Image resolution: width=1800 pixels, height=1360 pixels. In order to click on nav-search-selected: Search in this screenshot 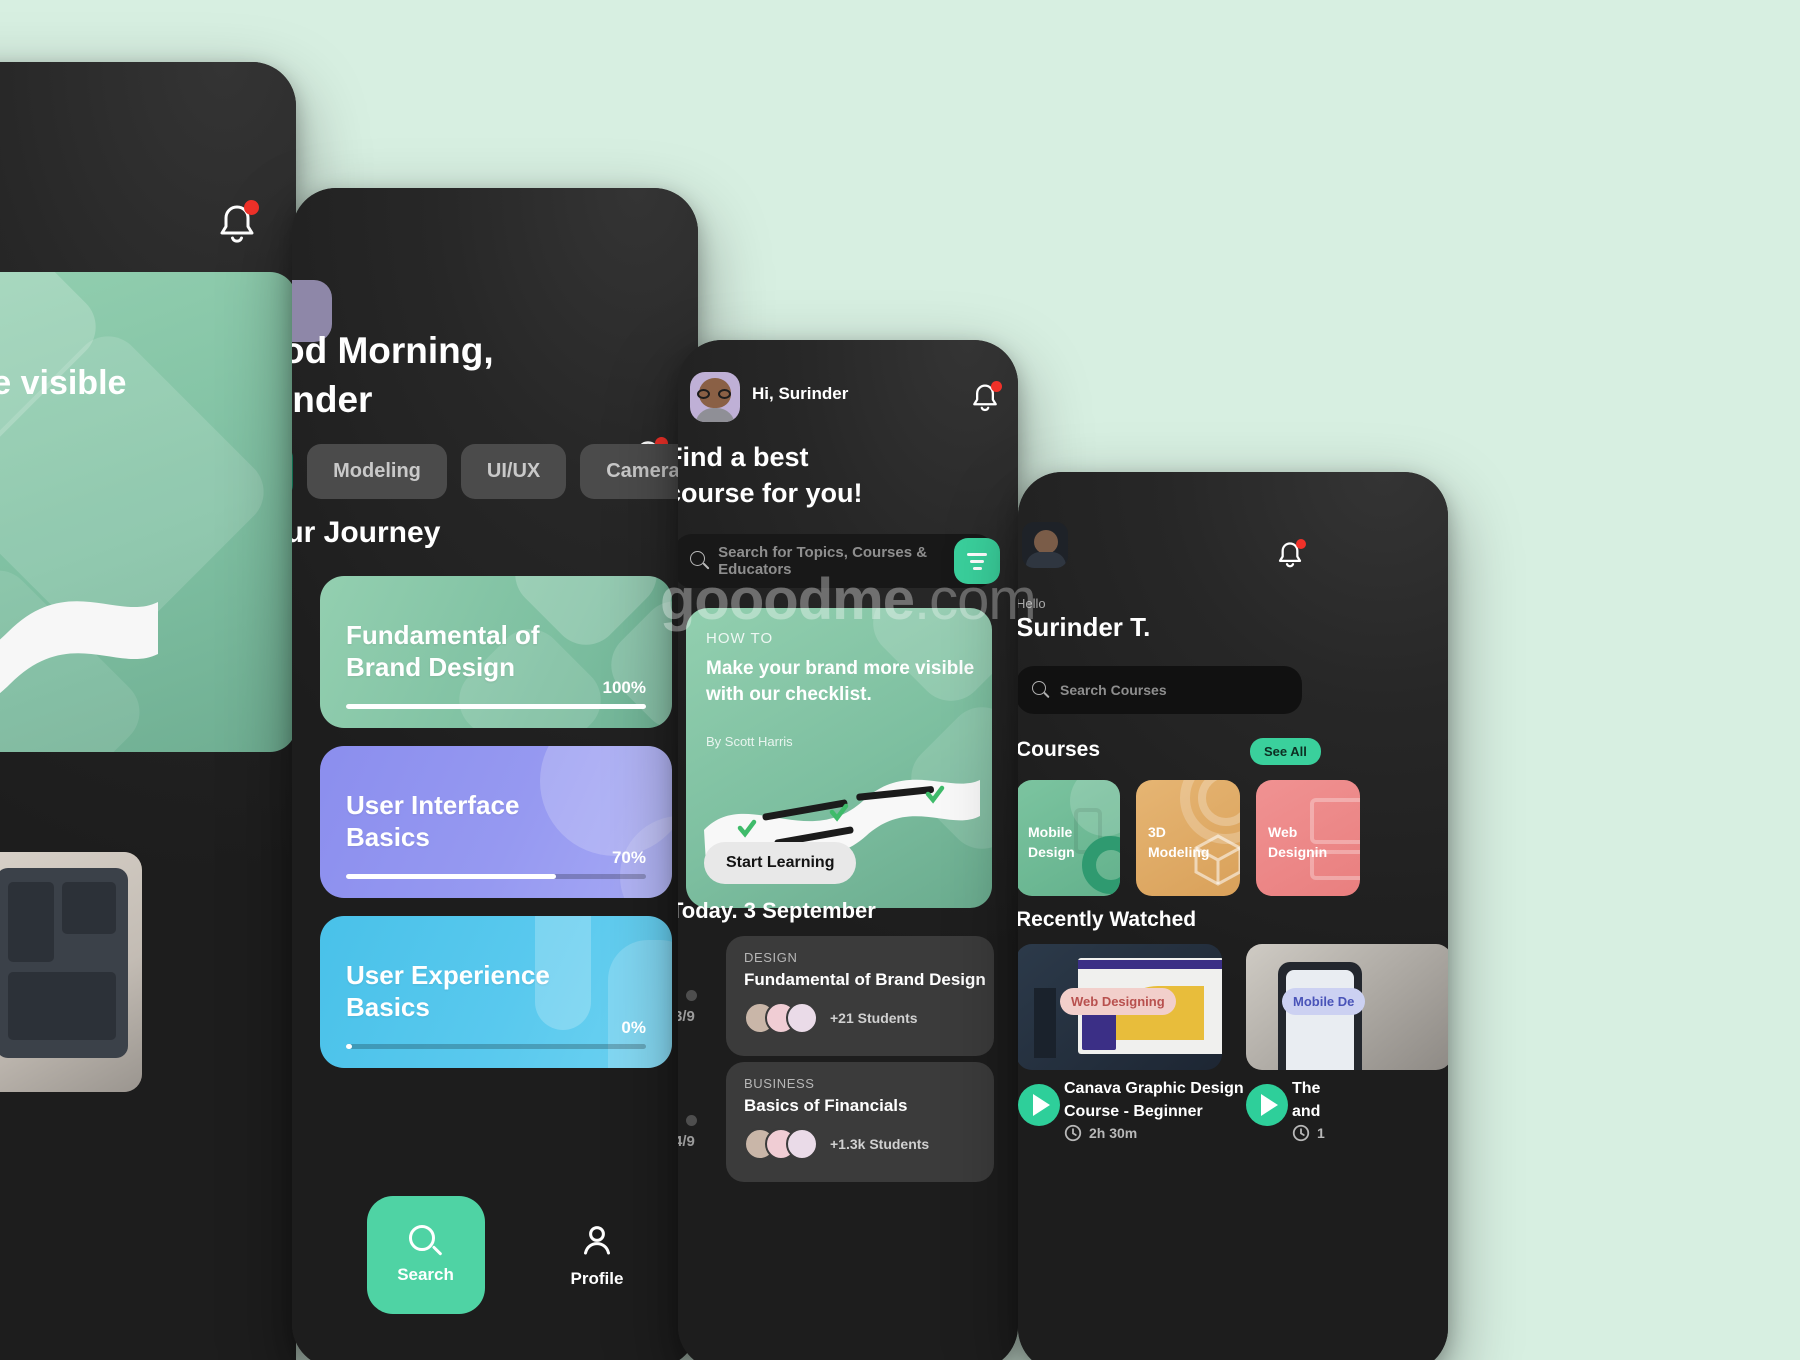, I will do `click(425, 1255)`.